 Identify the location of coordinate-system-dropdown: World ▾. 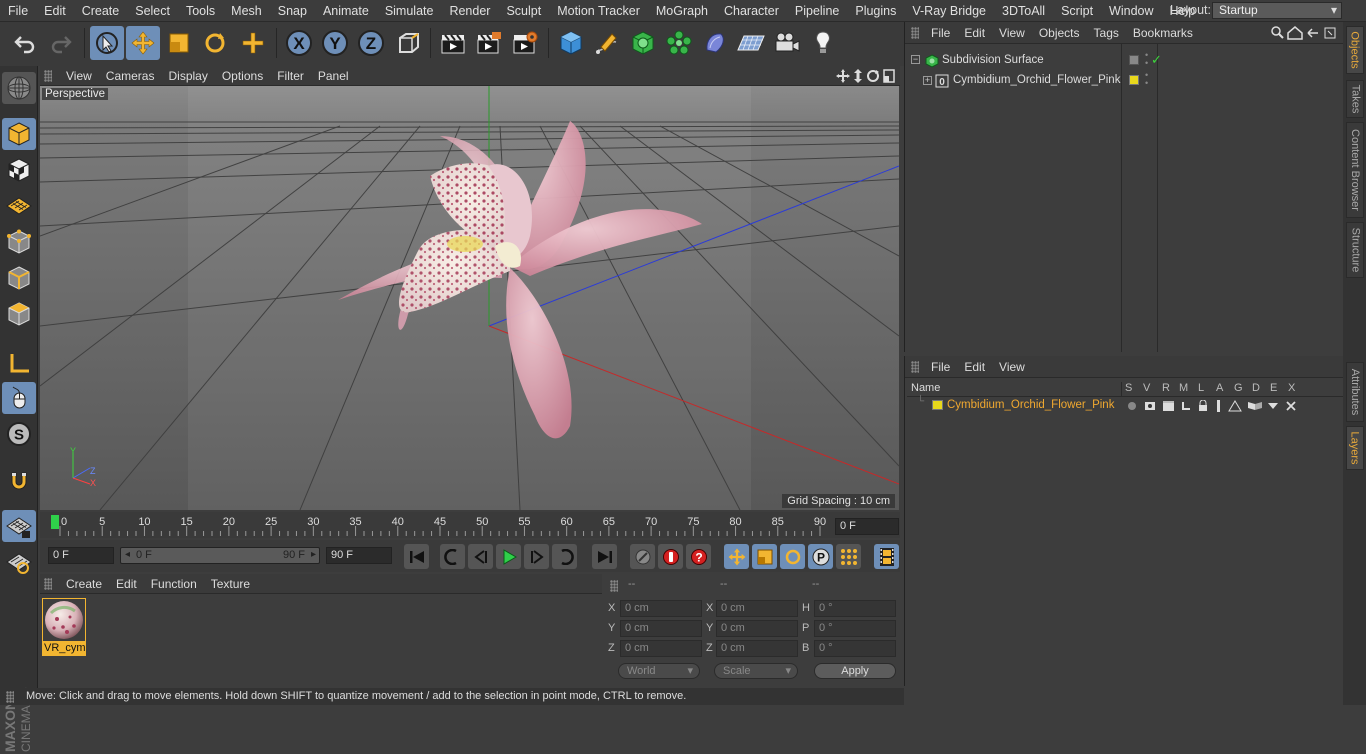
(659, 671).